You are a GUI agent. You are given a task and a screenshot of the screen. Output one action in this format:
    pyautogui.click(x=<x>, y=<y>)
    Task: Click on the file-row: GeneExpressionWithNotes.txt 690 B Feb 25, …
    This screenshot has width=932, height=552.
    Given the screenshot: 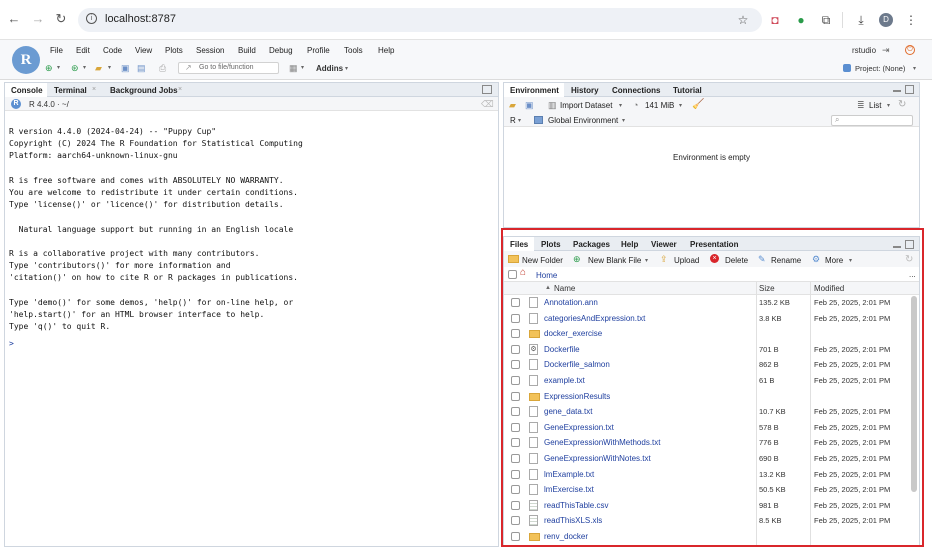 What is the action you would take?
    pyautogui.click(x=711, y=459)
    